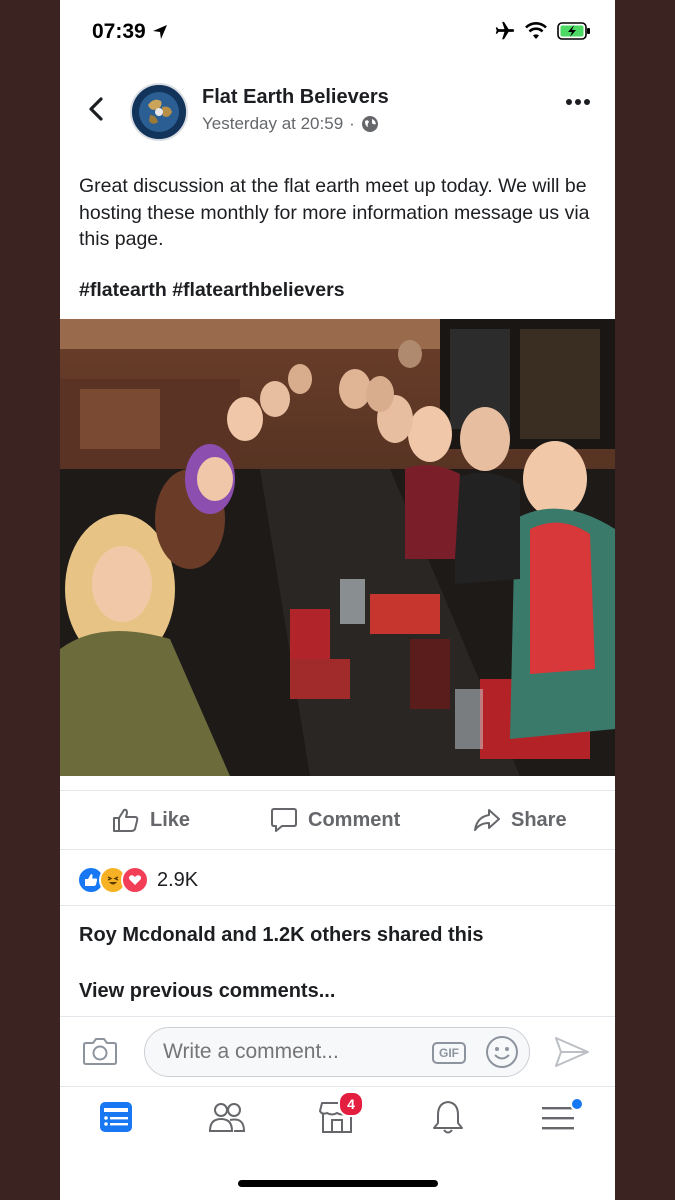 This screenshot has width=675, height=1200. I want to click on status-bar: 07:39, so click(337, 32).